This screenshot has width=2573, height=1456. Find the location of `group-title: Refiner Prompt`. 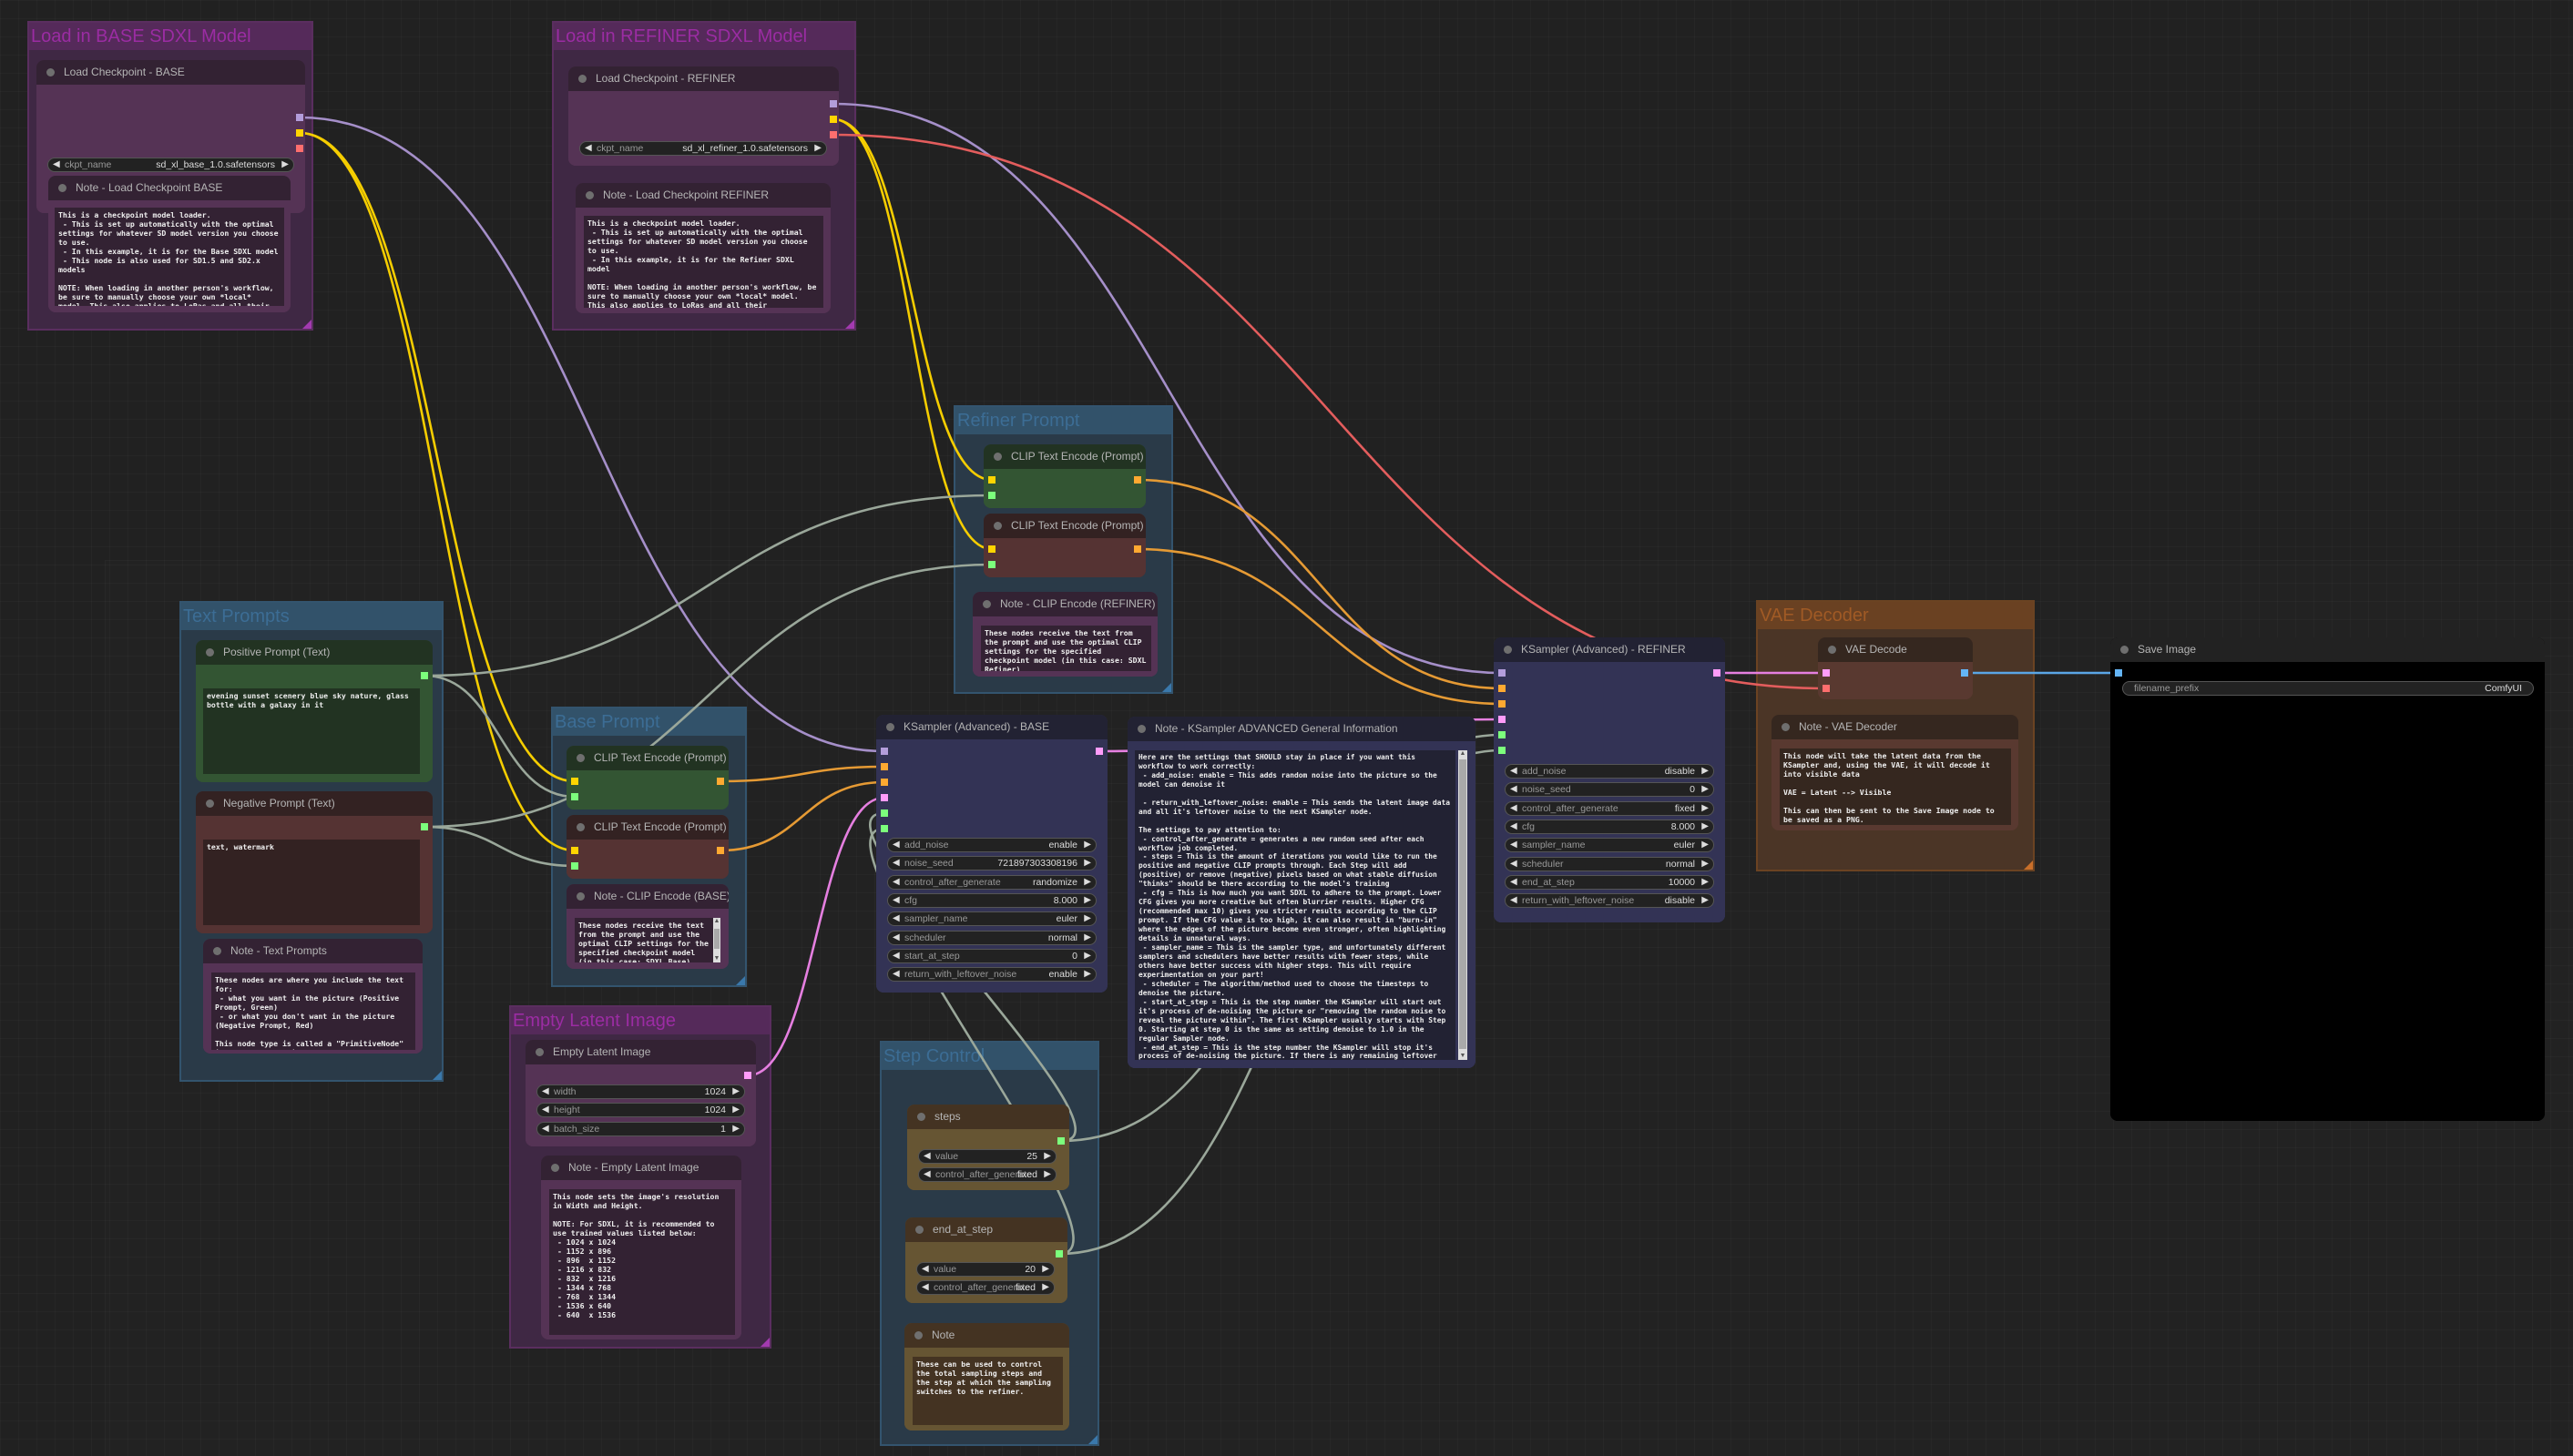

group-title: Refiner Prompt is located at coordinates (1063, 420).